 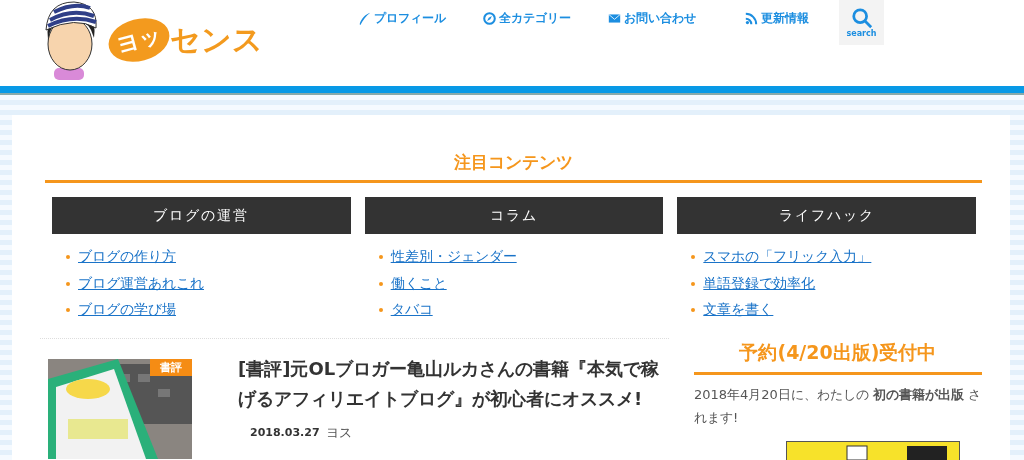 What do you see at coordinates (738, 310) in the screenshot?
I see `category-link: 文章を書く` at bounding box center [738, 310].